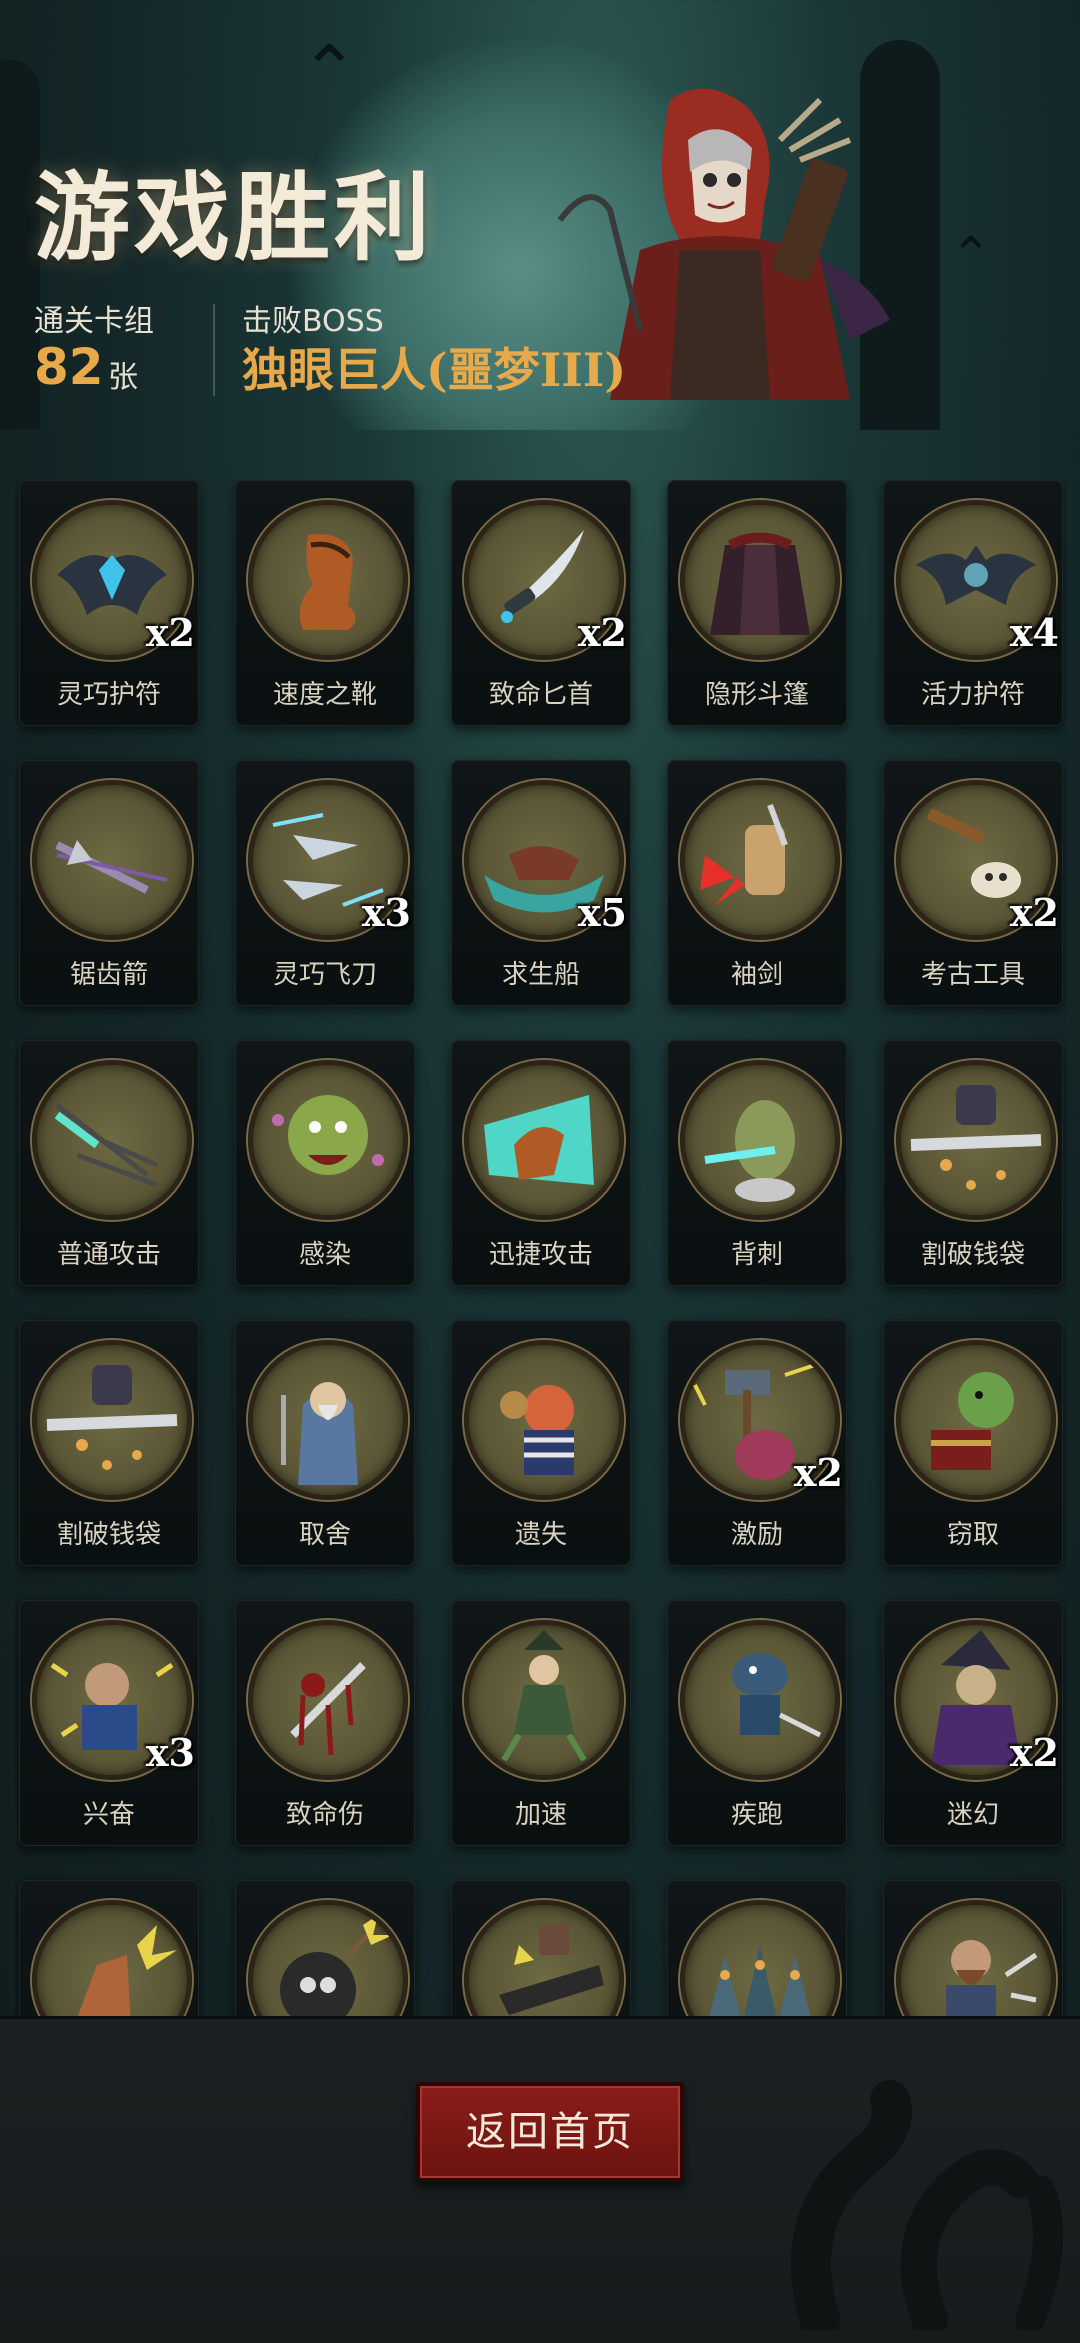 The width and height of the screenshot is (1080, 2343). Describe the element at coordinates (540, 1815) in the screenshot. I see `card-name: 加速` at that location.